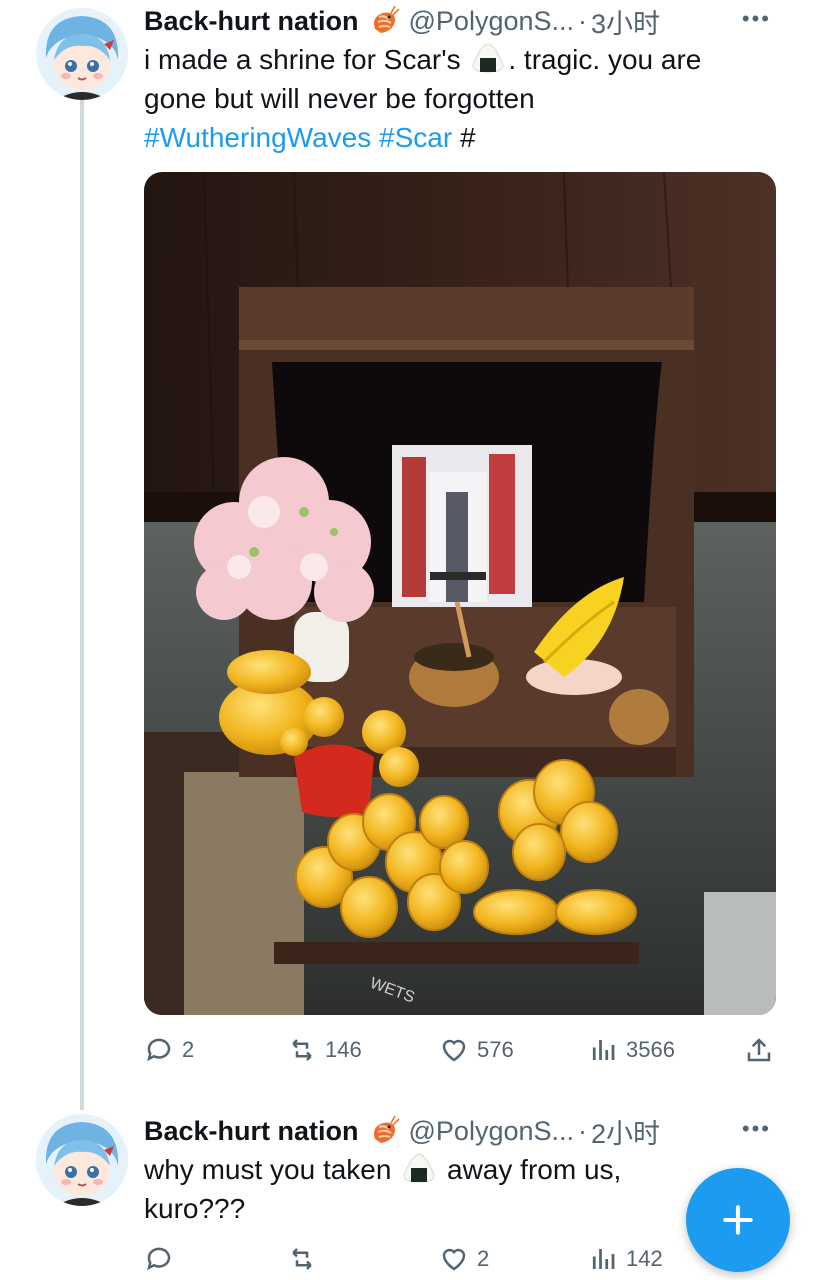 Image resolution: width=815 pixels, height=1280 pixels. What do you see at coordinates (343, 1049) in the screenshot?
I see `retweet-count: 146` at bounding box center [343, 1049].